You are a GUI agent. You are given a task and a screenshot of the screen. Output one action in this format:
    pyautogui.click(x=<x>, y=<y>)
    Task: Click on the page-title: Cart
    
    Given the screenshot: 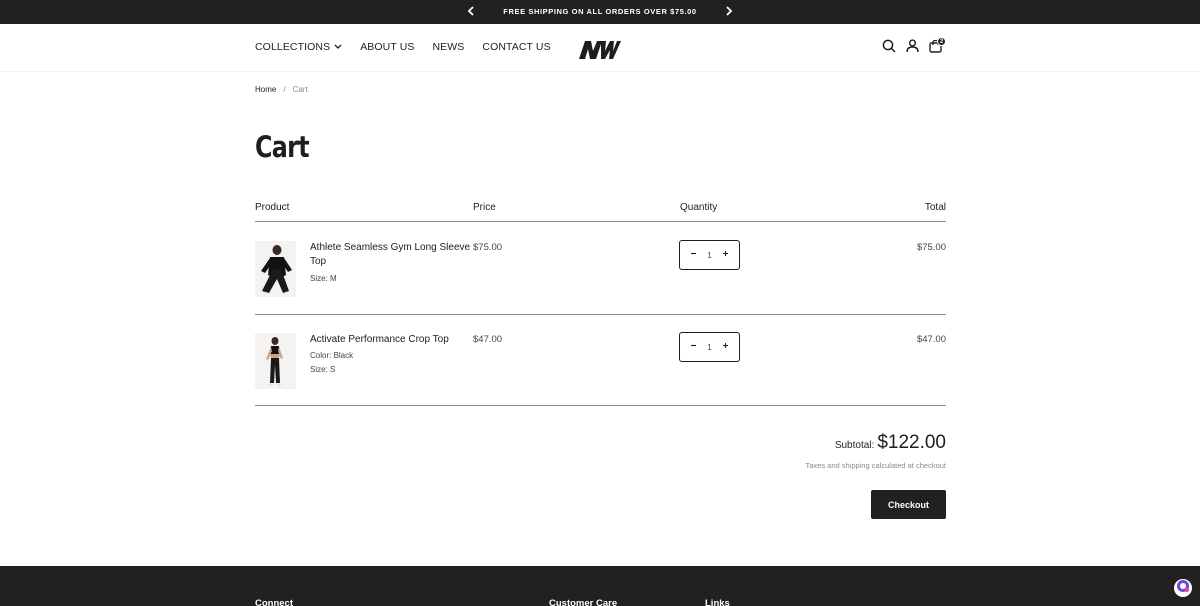 What is the action you would take?
    pyautogui.click(x=282, y=147)
    